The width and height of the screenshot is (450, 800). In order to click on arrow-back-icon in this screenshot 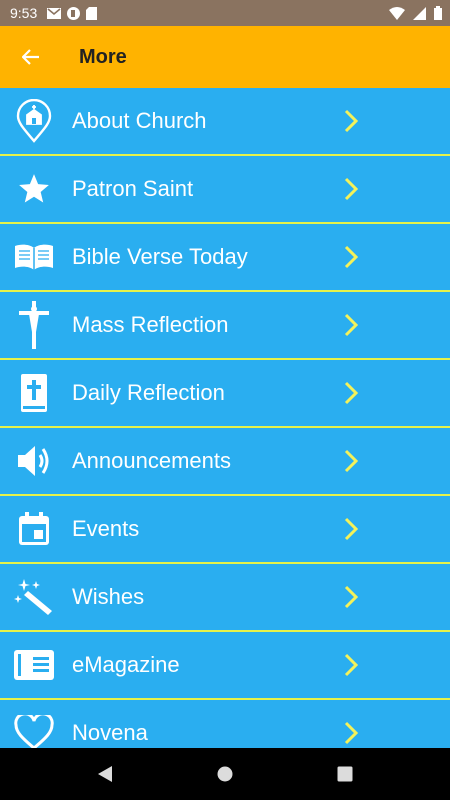, I will do `click(30, 57)`.